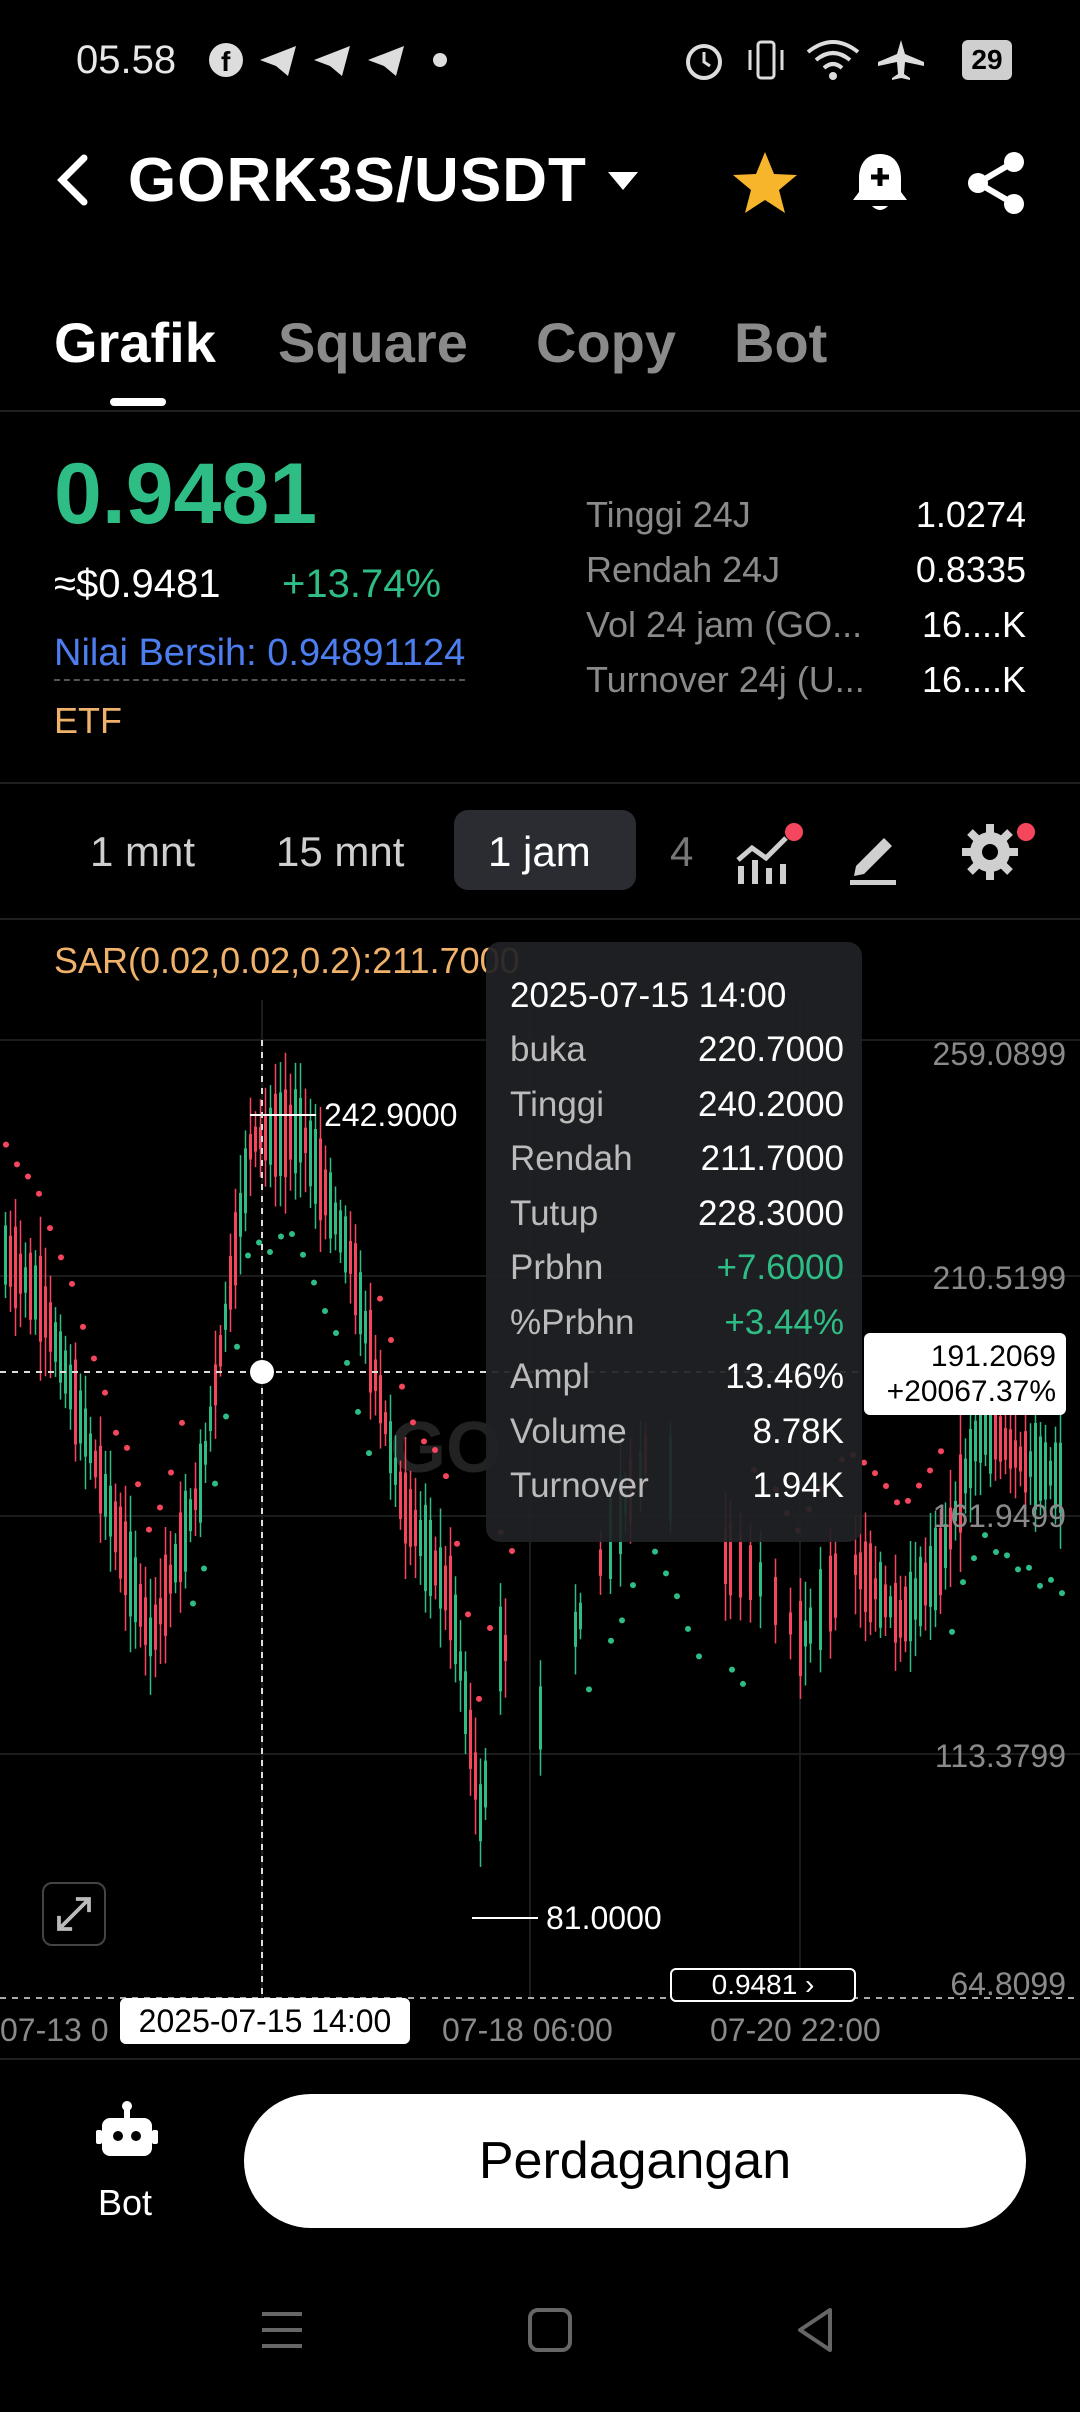 The width and height of the screenshot is (1080, 2412). I want to click on divider, so click(540, 411).